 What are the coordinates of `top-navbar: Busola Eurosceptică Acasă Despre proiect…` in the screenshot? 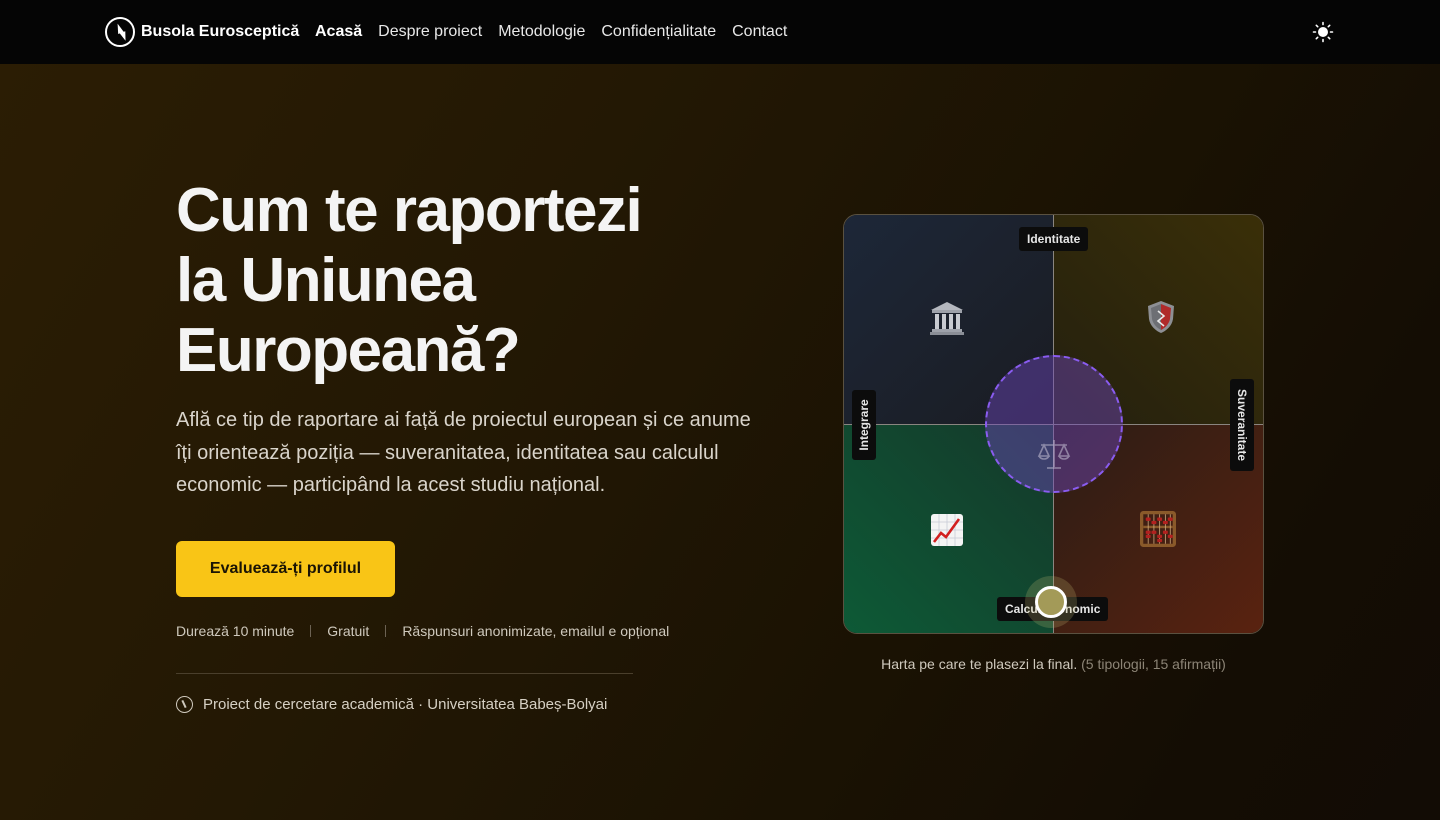 It's located at (720, 32).